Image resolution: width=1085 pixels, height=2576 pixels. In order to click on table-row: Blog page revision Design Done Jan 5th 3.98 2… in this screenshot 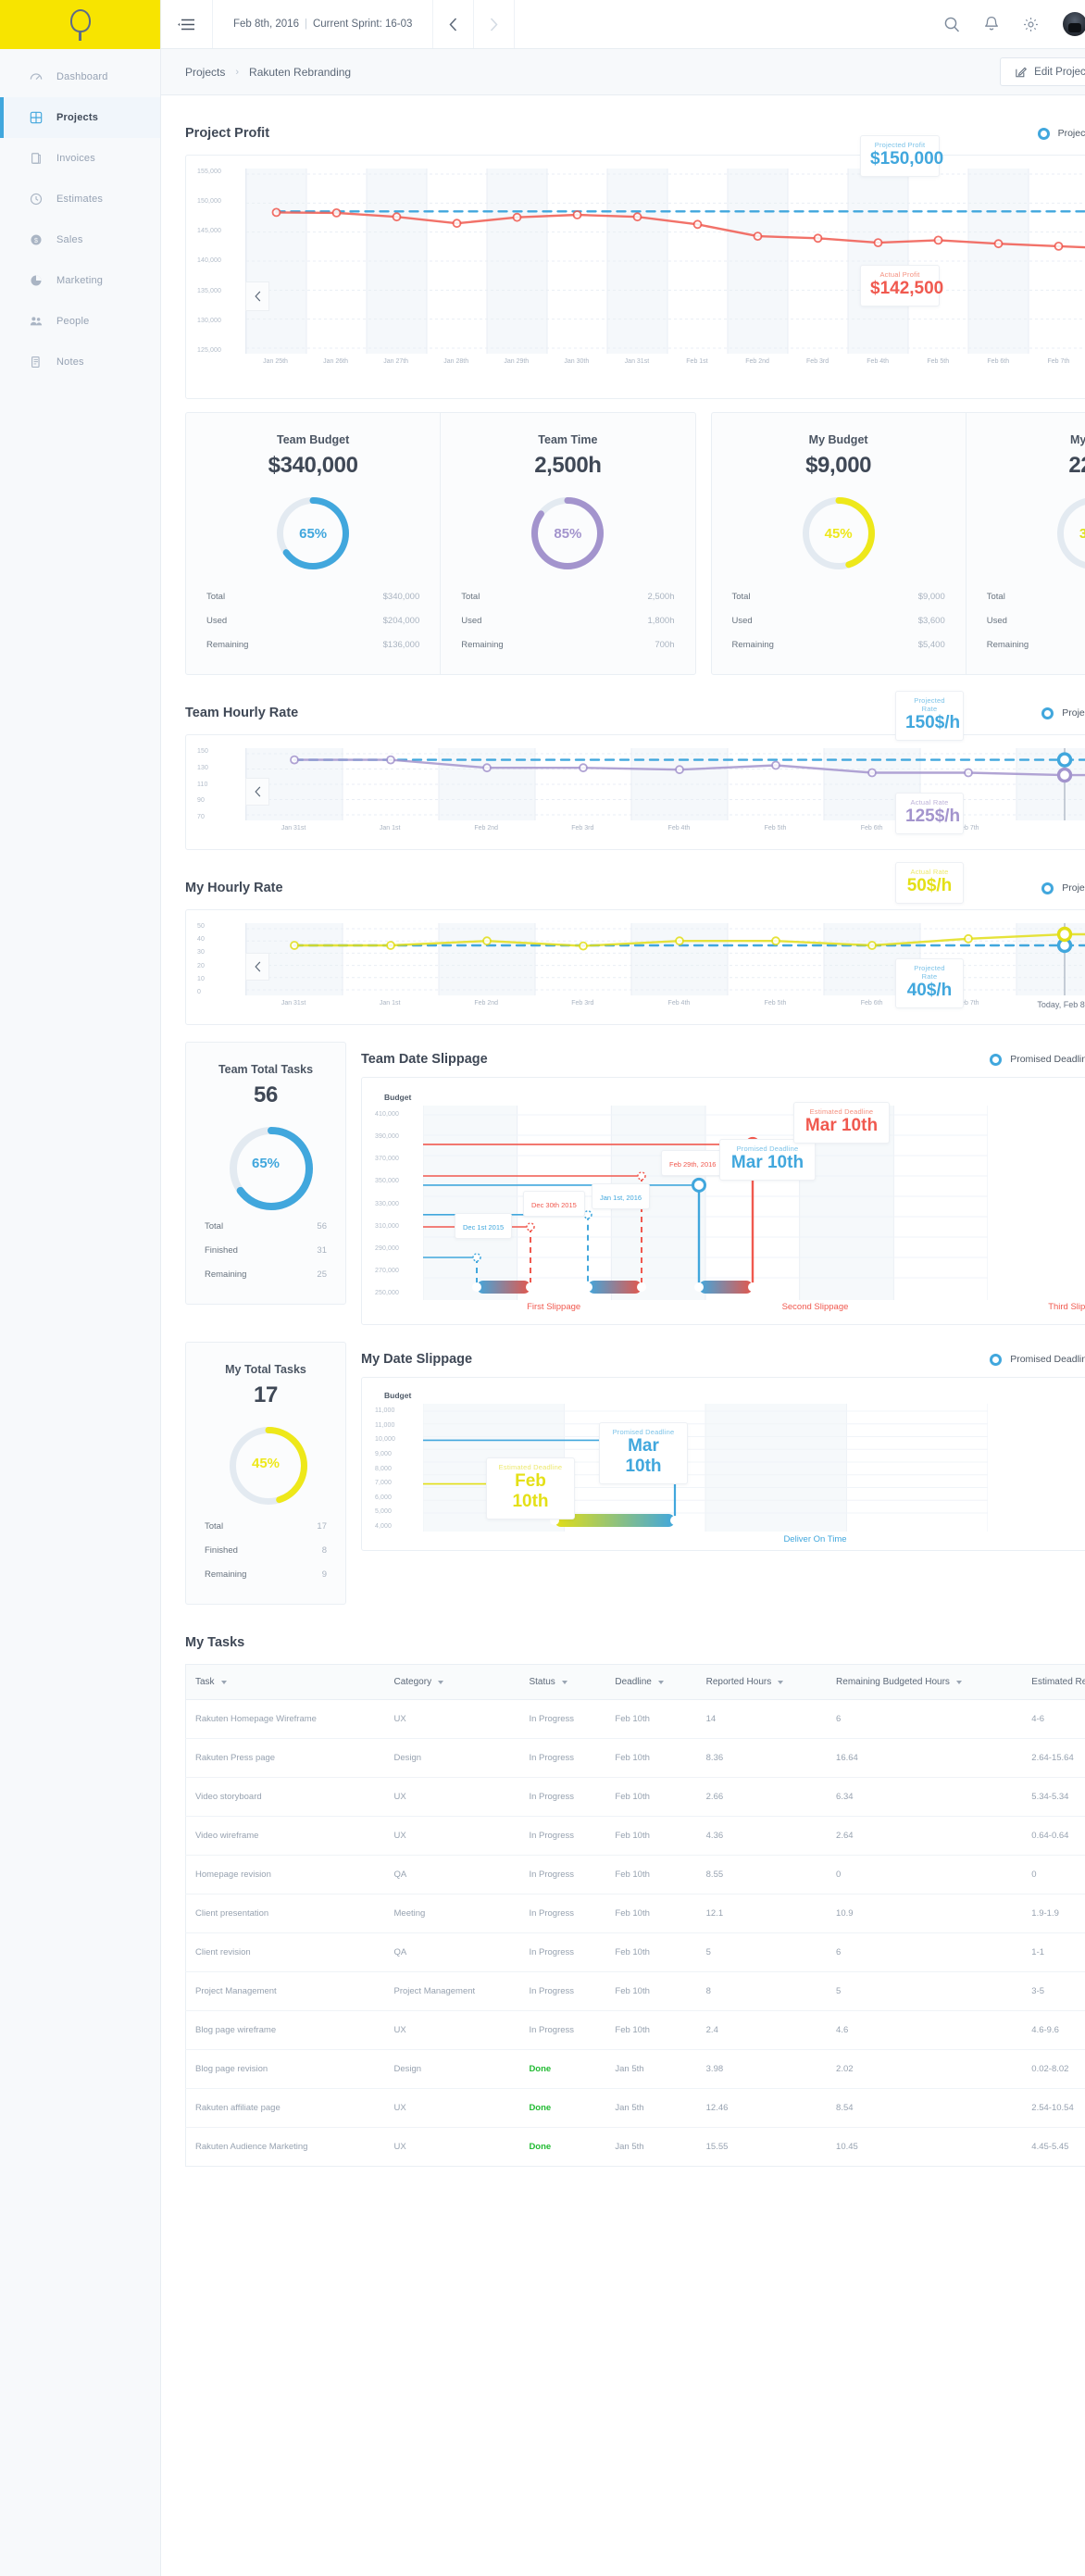, I will do `click(635, 2069)`.